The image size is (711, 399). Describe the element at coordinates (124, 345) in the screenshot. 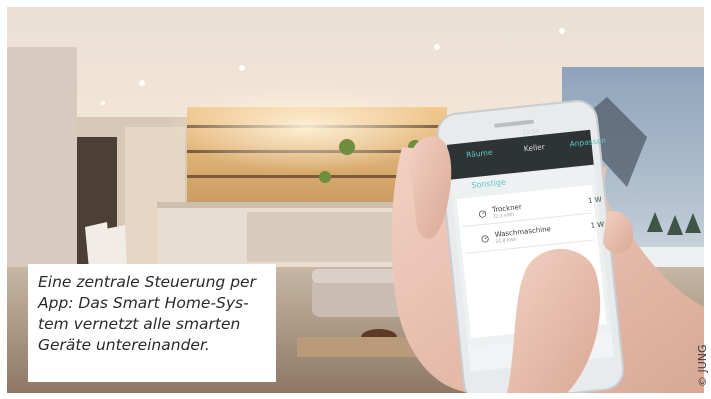

I see `caption-line: Geräte untereinander.` at that location.